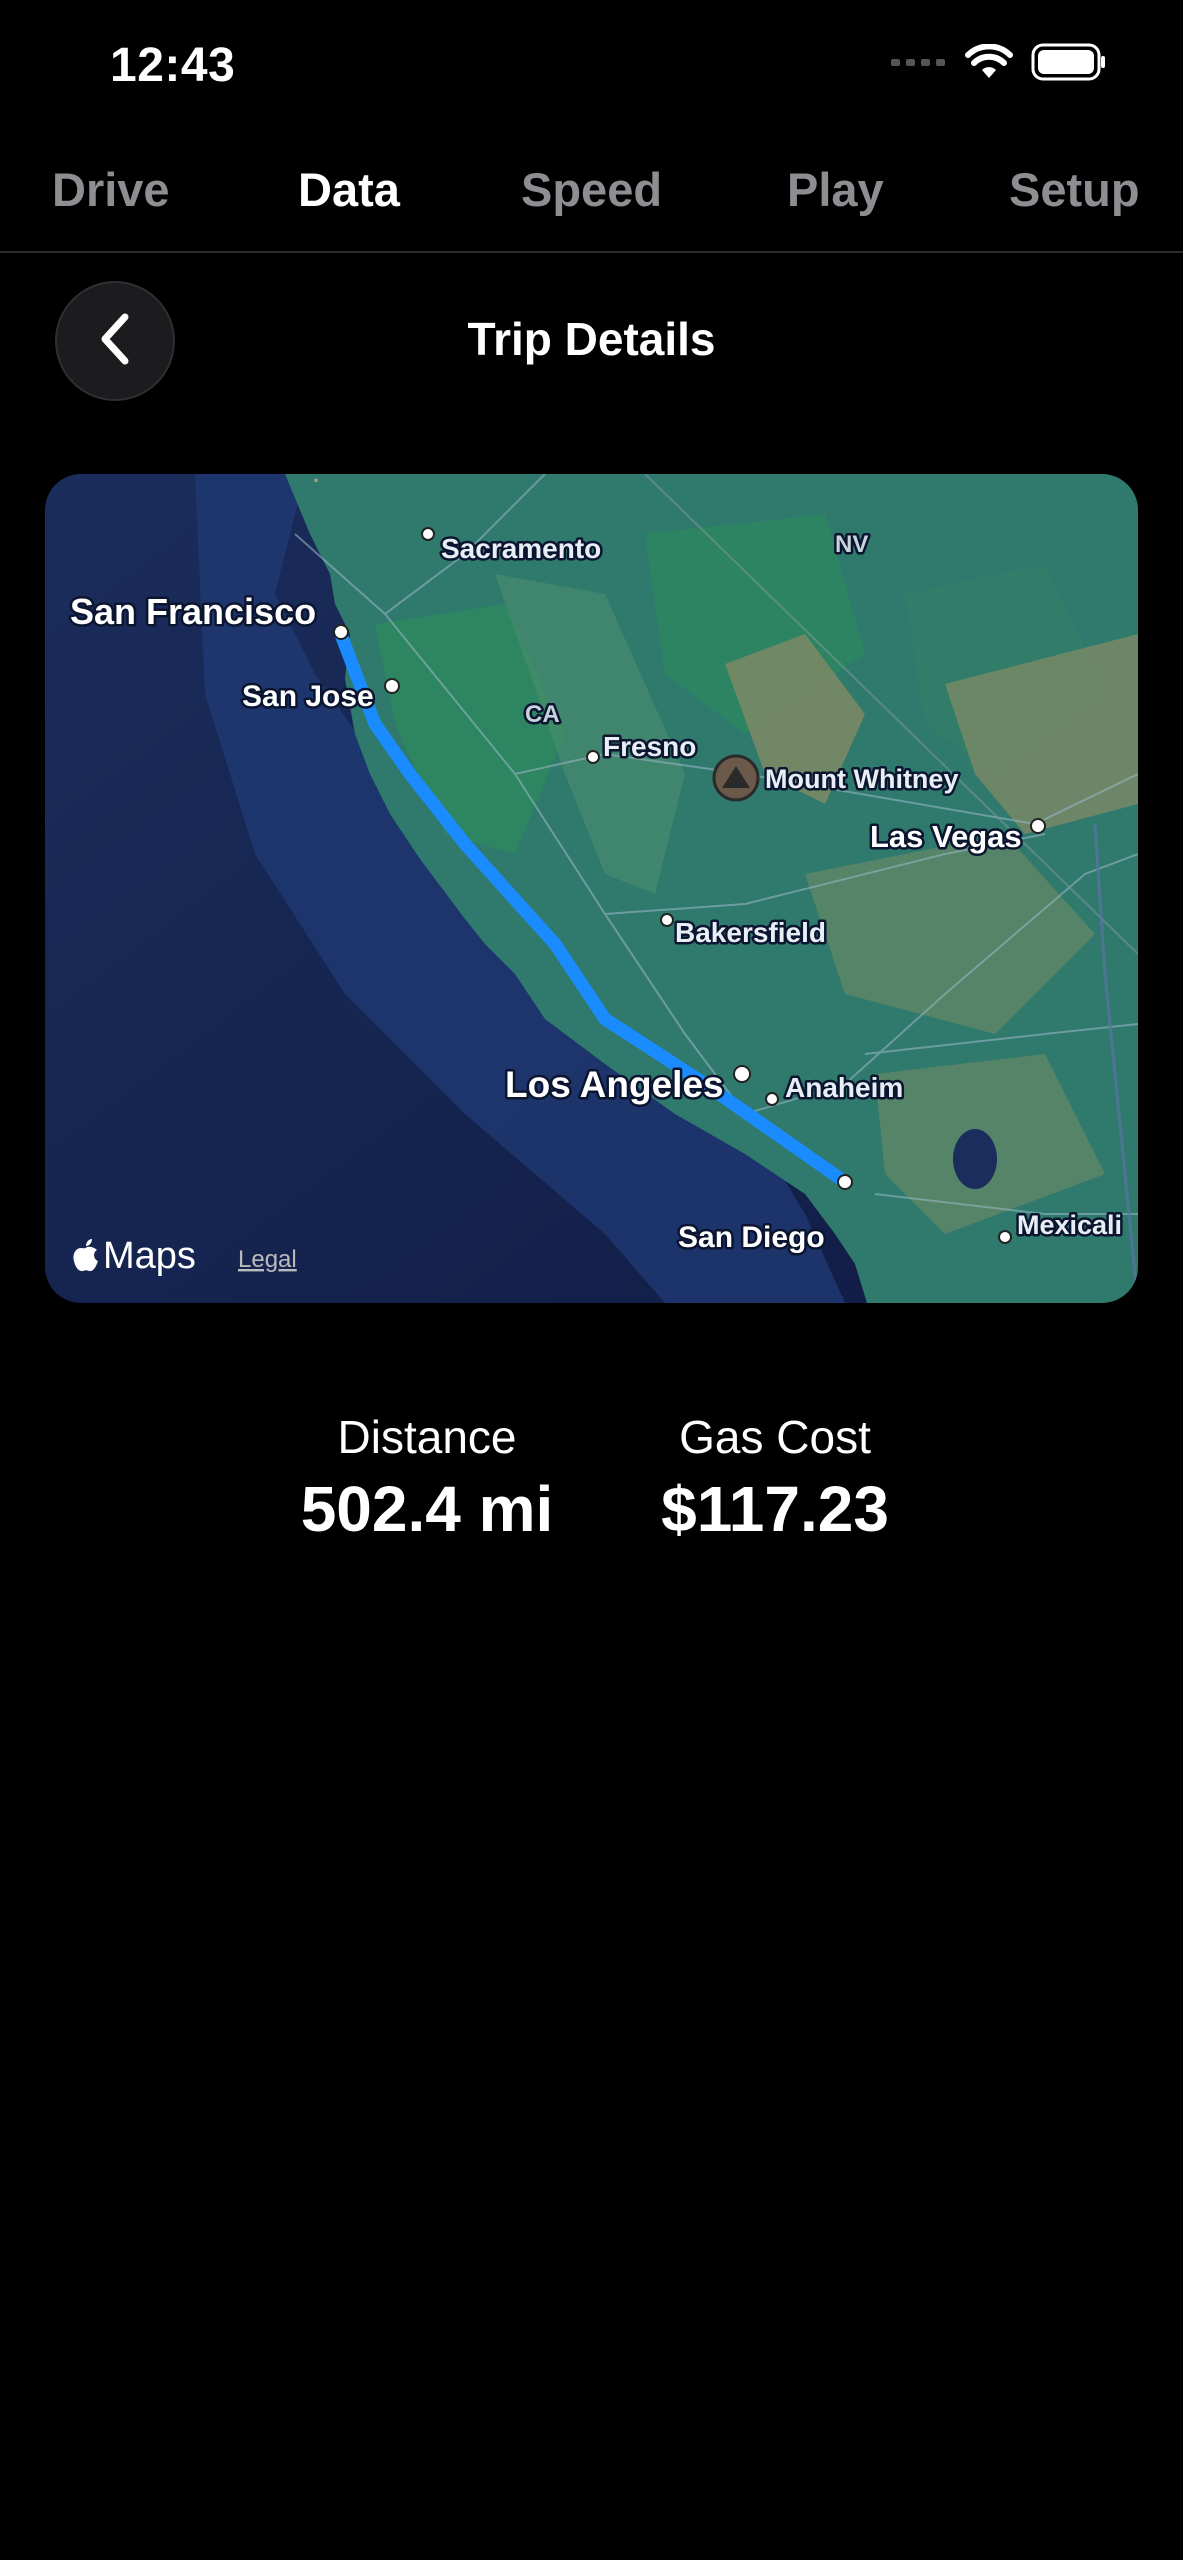 This screenshot has height=2560, width=1183. I want to click on map-label-ca: CA, so click(542, 714).